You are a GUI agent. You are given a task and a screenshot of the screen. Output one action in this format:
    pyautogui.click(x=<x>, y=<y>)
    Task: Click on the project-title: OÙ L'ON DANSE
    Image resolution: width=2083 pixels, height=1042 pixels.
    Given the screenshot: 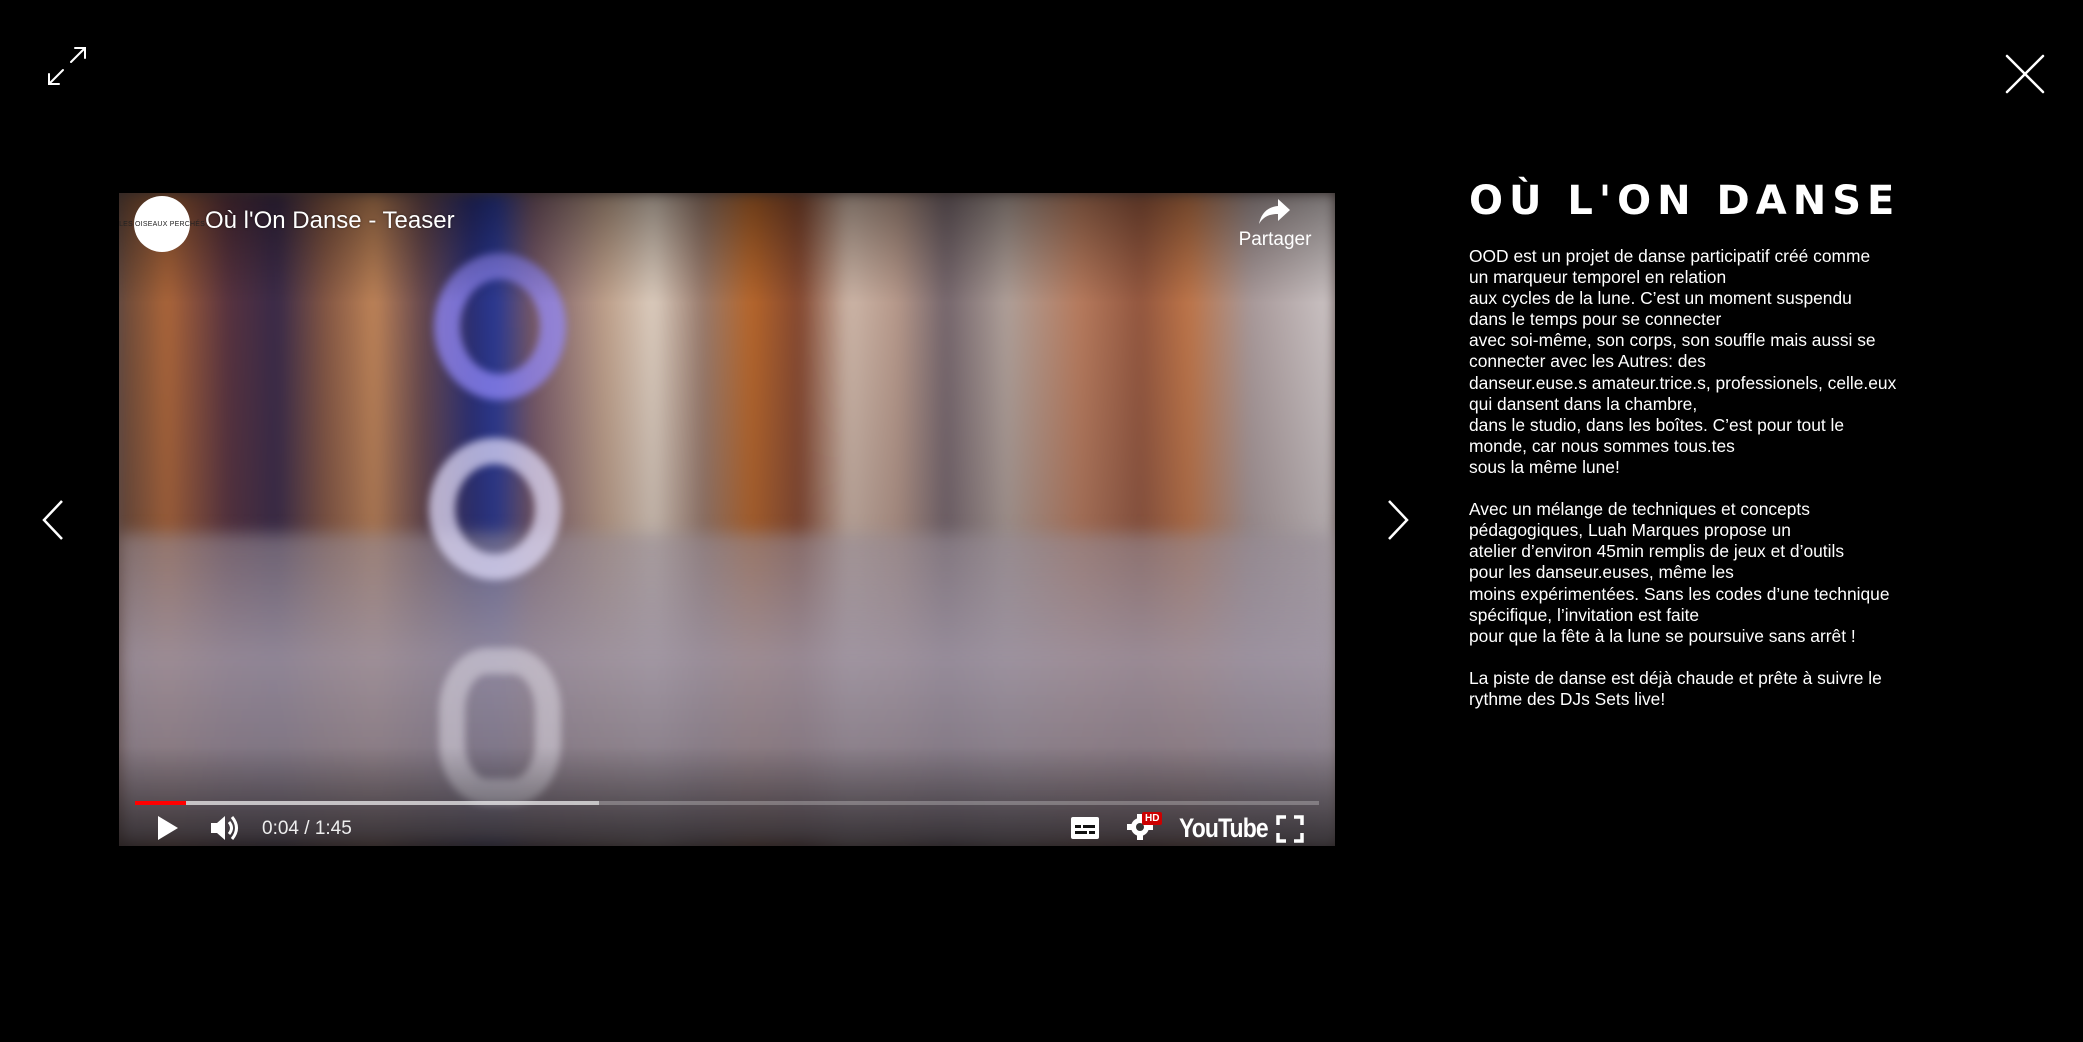 What is the action you would take?
    pyautogui.click(x=1685, y=201)
    